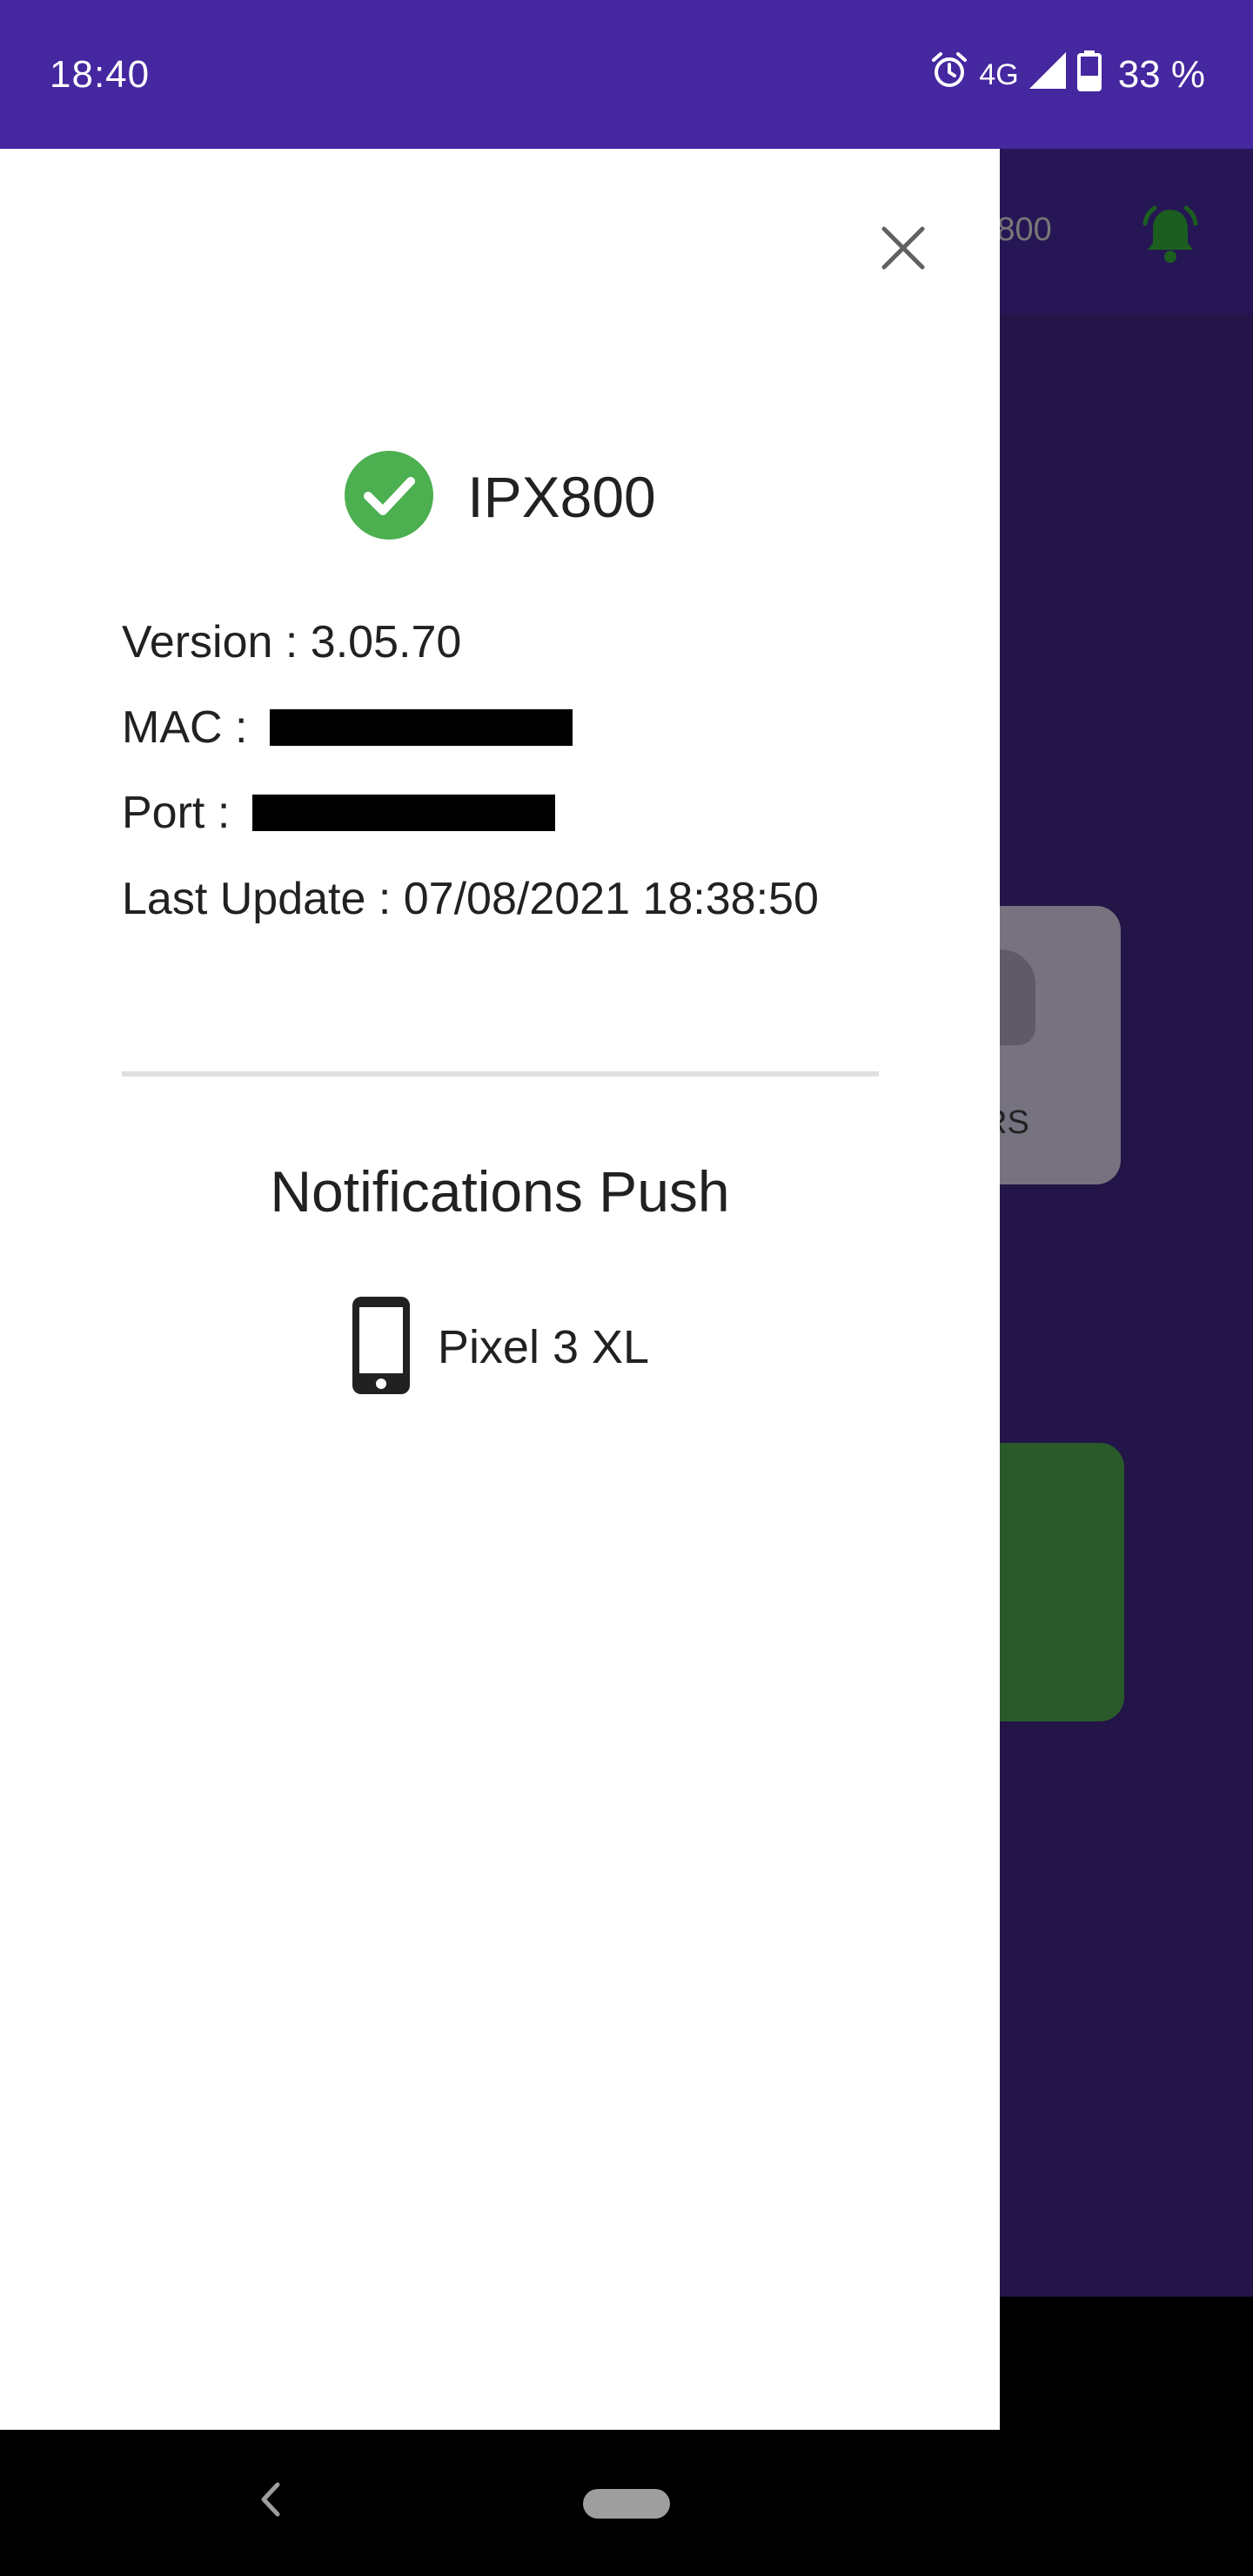 The height and width of the screenshot is (2576, 1253). I want to click on device-title-row: IPX800, so click(500, 497).